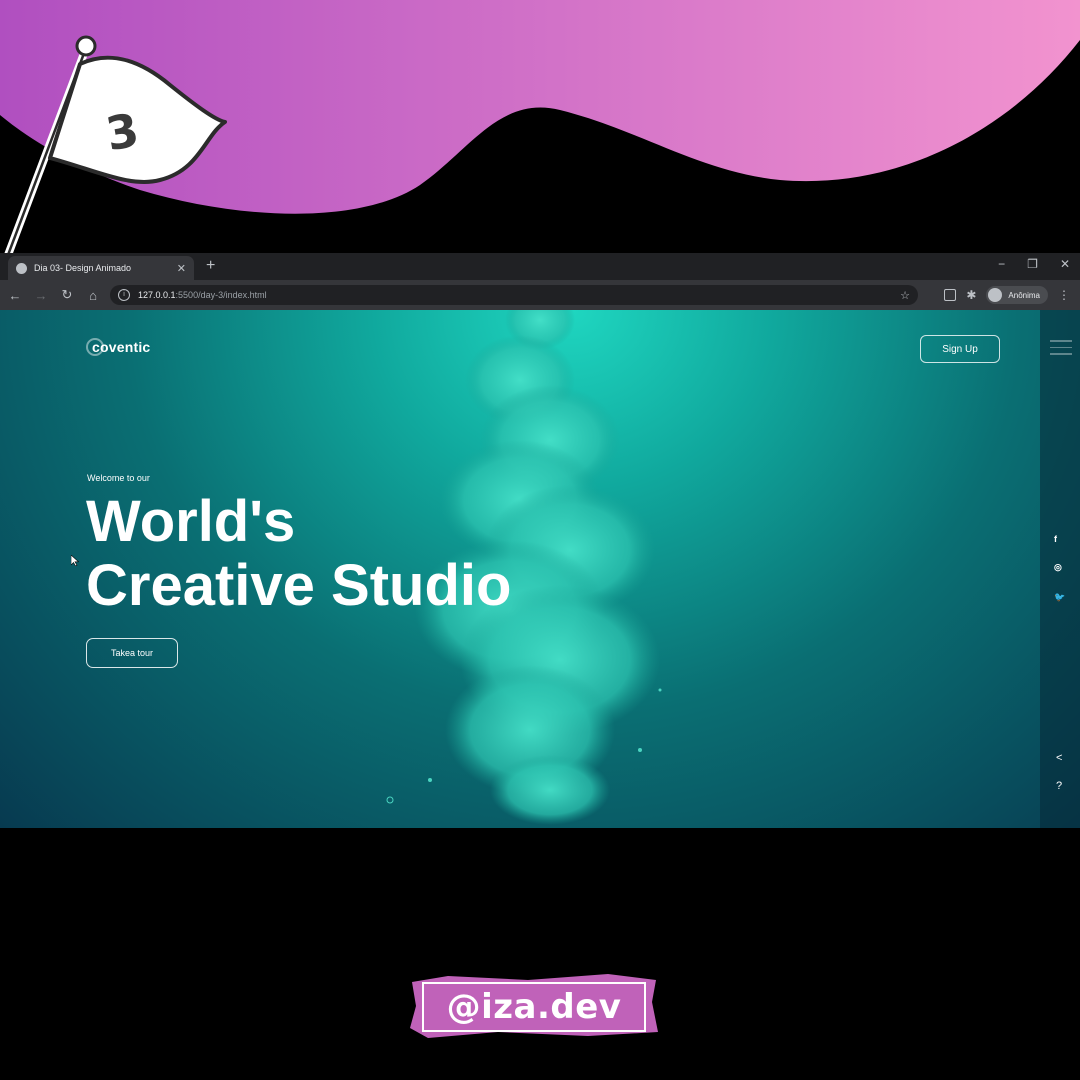 The image size is (1080, 1080). I want to click on tab-bar: Dia 03- Design Animado ✕ + − ❐ ✕, so click(540, 266).